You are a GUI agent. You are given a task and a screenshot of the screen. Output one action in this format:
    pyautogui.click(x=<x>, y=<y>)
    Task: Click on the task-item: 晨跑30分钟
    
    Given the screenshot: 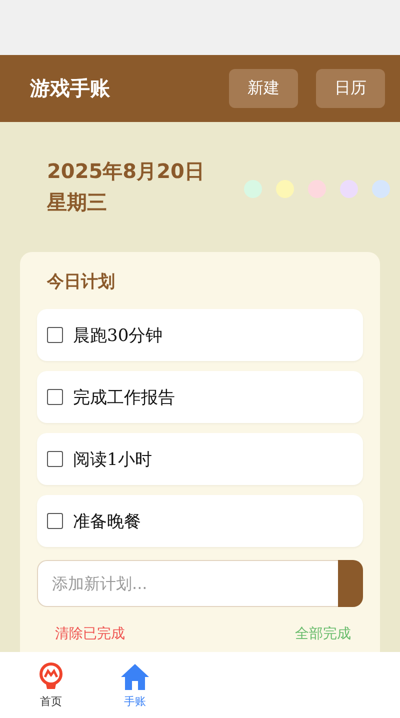 What is the action you would take?
    pyautogui.click(x=200, y=335)
    